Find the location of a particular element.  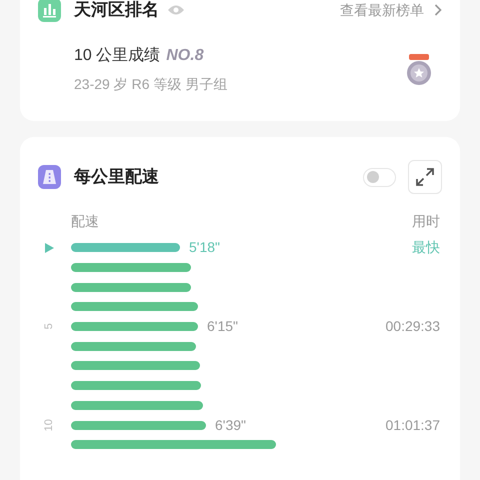

expand-icon is located at coordinates (425, 177).